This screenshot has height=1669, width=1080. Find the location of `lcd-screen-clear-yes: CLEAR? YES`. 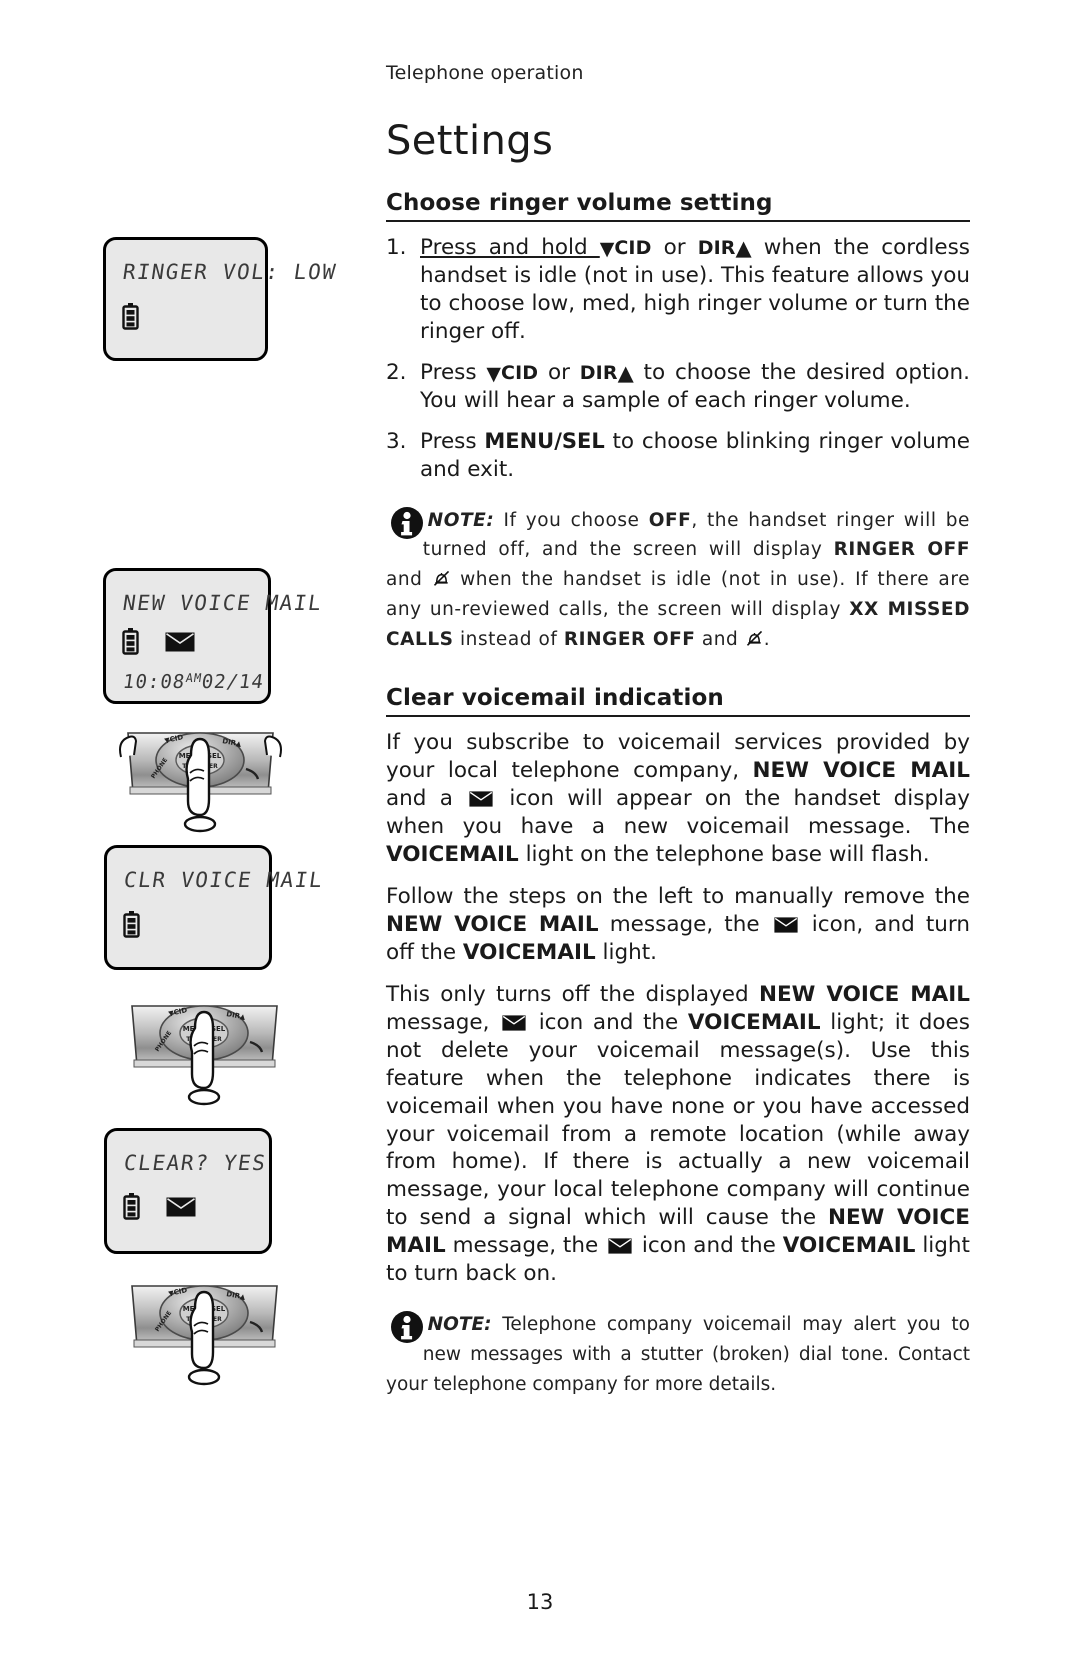

lcd-screen-clear-yes: CLEAR? YES is located at coordinates (188, 1191).